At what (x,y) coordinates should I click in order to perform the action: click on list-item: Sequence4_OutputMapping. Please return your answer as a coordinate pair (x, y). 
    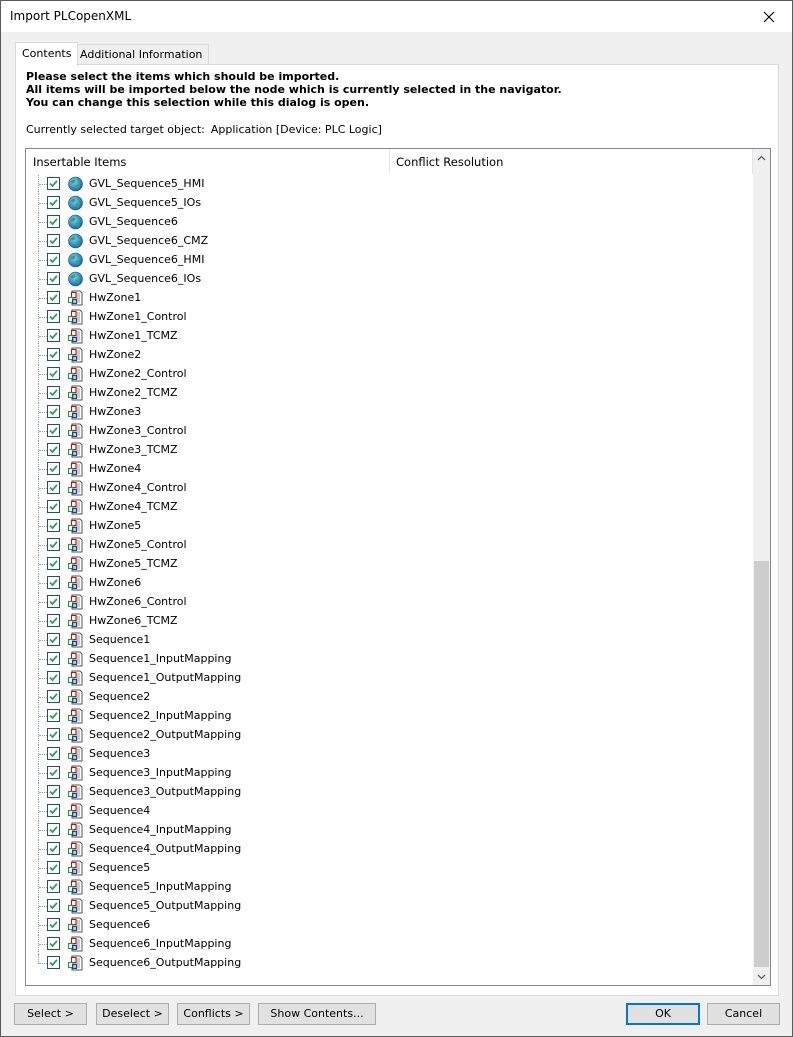
    Looking at the image, I should click on (389, 849).